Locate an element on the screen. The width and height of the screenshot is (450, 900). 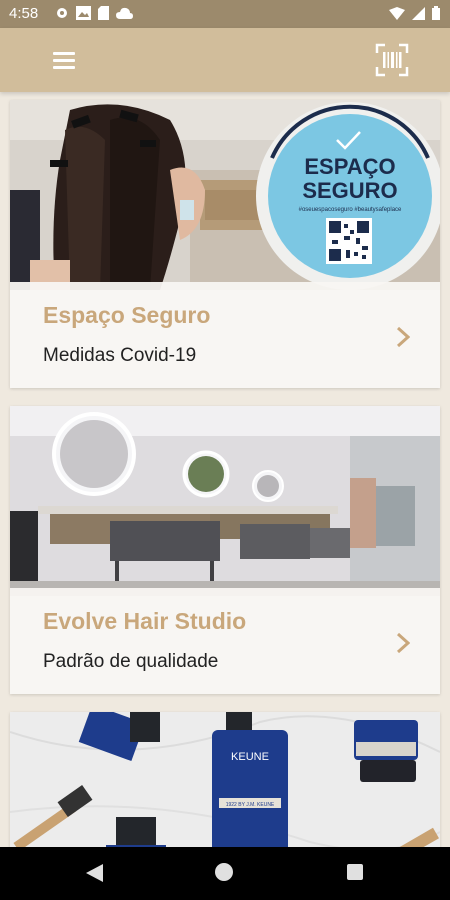
card-caption: Espaço Seguro Medidas Covid-19 is located at coordinates (225, 335).